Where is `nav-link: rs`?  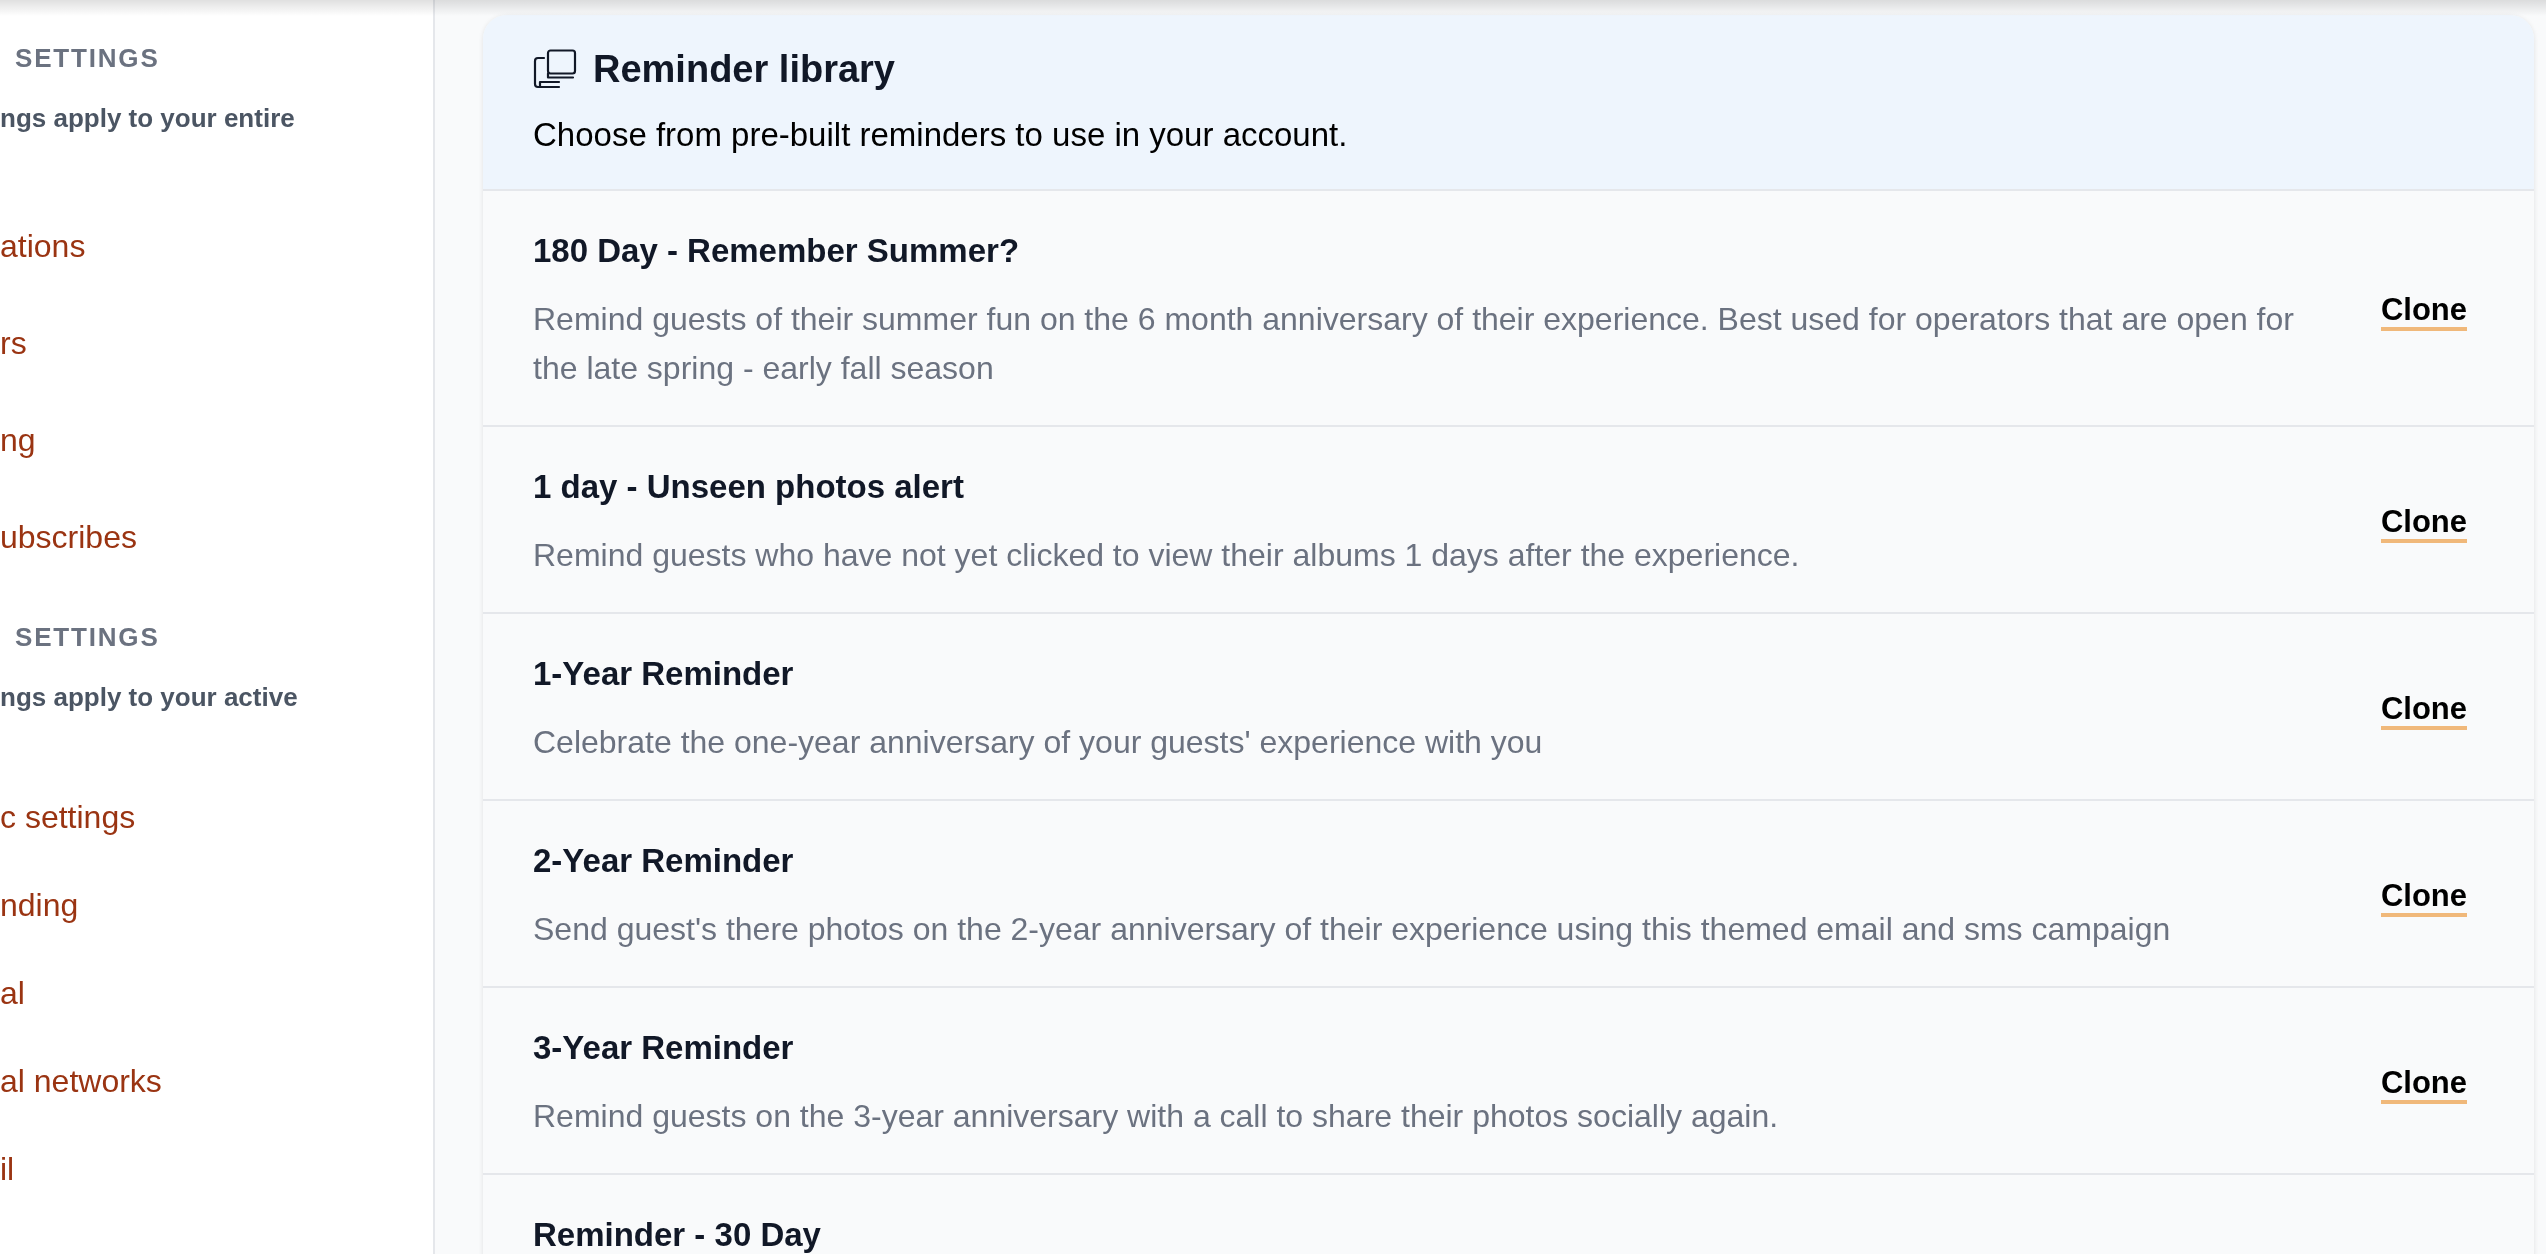
nav-link: rs is located at coordinates (13, 343).